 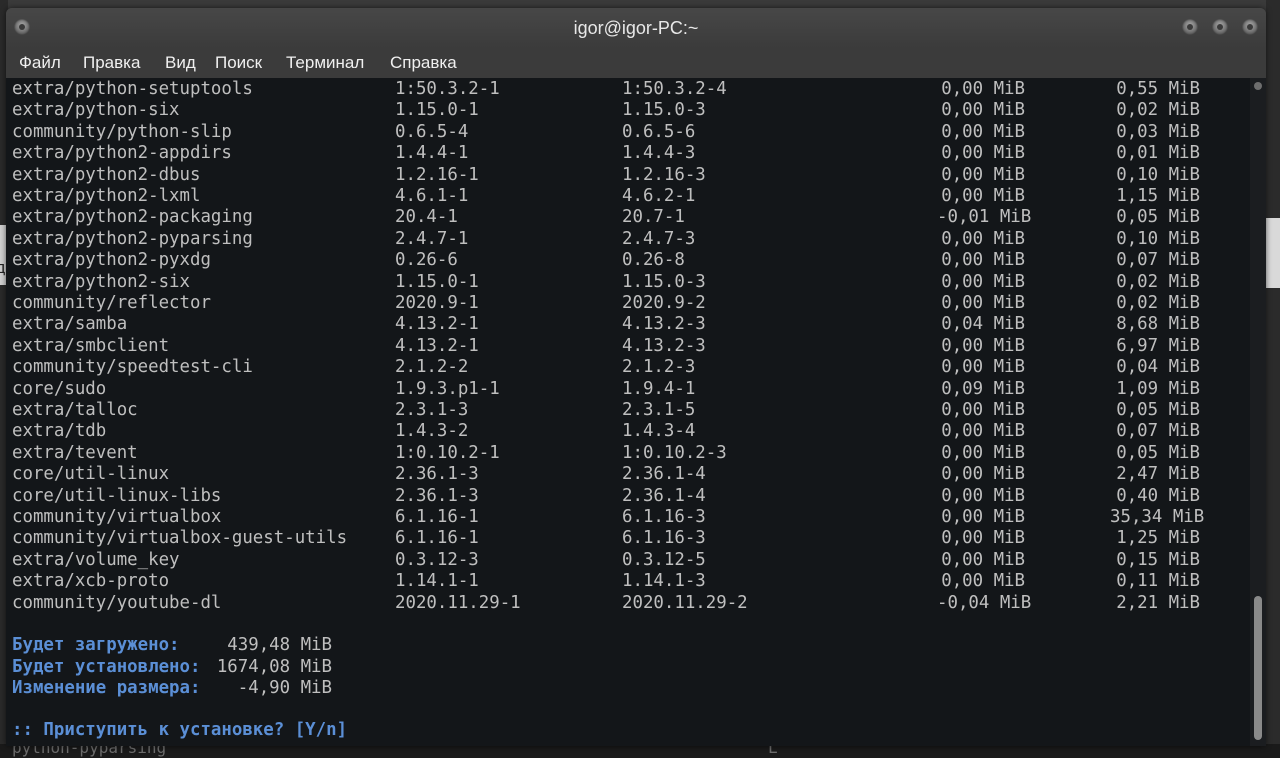 What do you see at coordinates (325, 63) in the screenshot?
I see `menu-terminal: Терминал` at bounding box center [325, 63].